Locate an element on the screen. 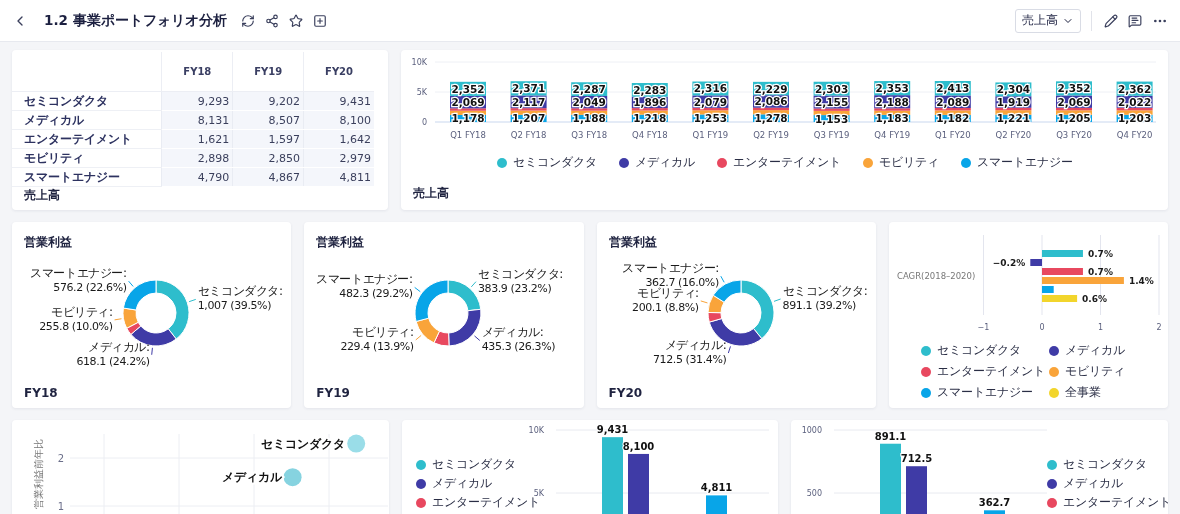 The width and height of the screenshot is (1180, 514). value-label: 712.5 is located at coordinates (917, 459).